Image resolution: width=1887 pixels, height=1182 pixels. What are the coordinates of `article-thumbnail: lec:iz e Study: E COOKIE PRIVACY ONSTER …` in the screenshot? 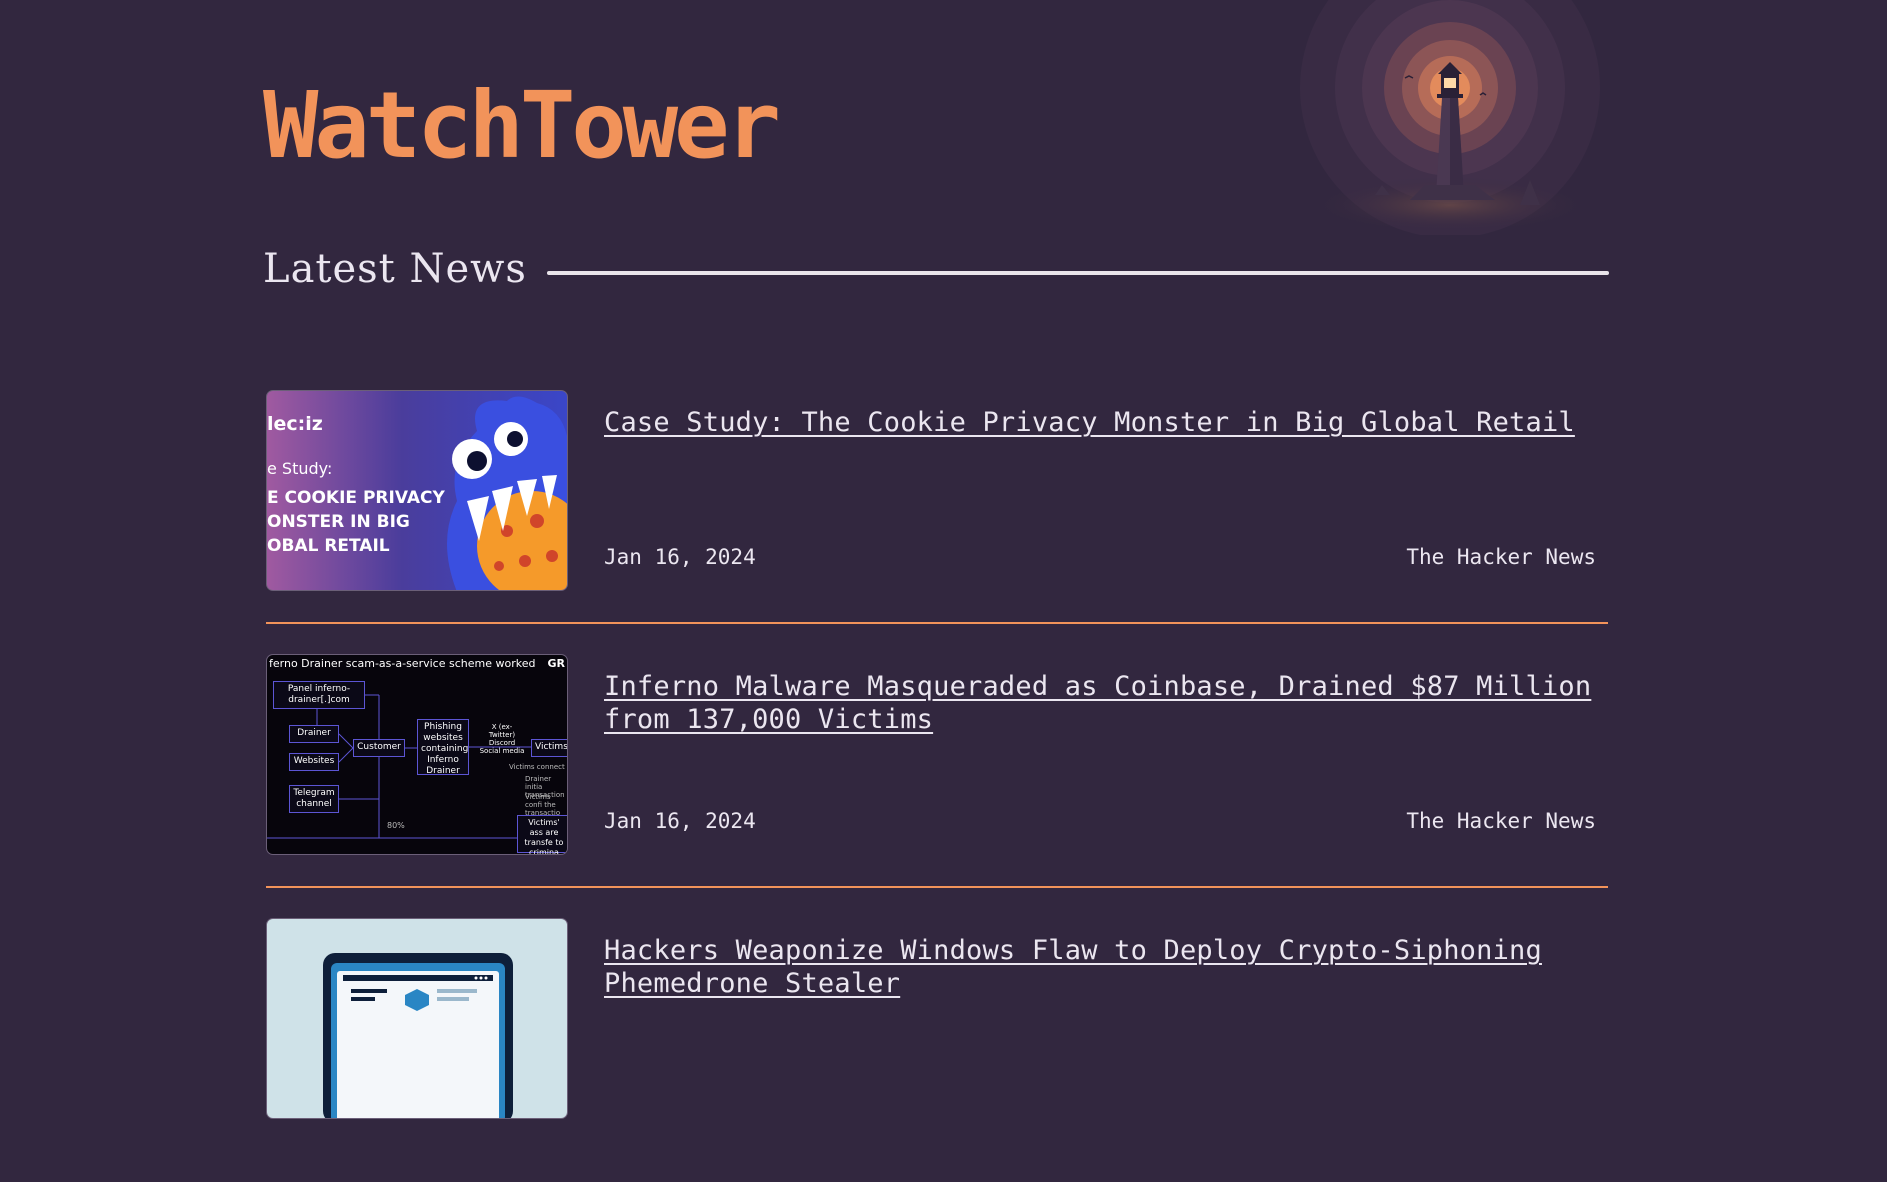 It's located at (417, 490).